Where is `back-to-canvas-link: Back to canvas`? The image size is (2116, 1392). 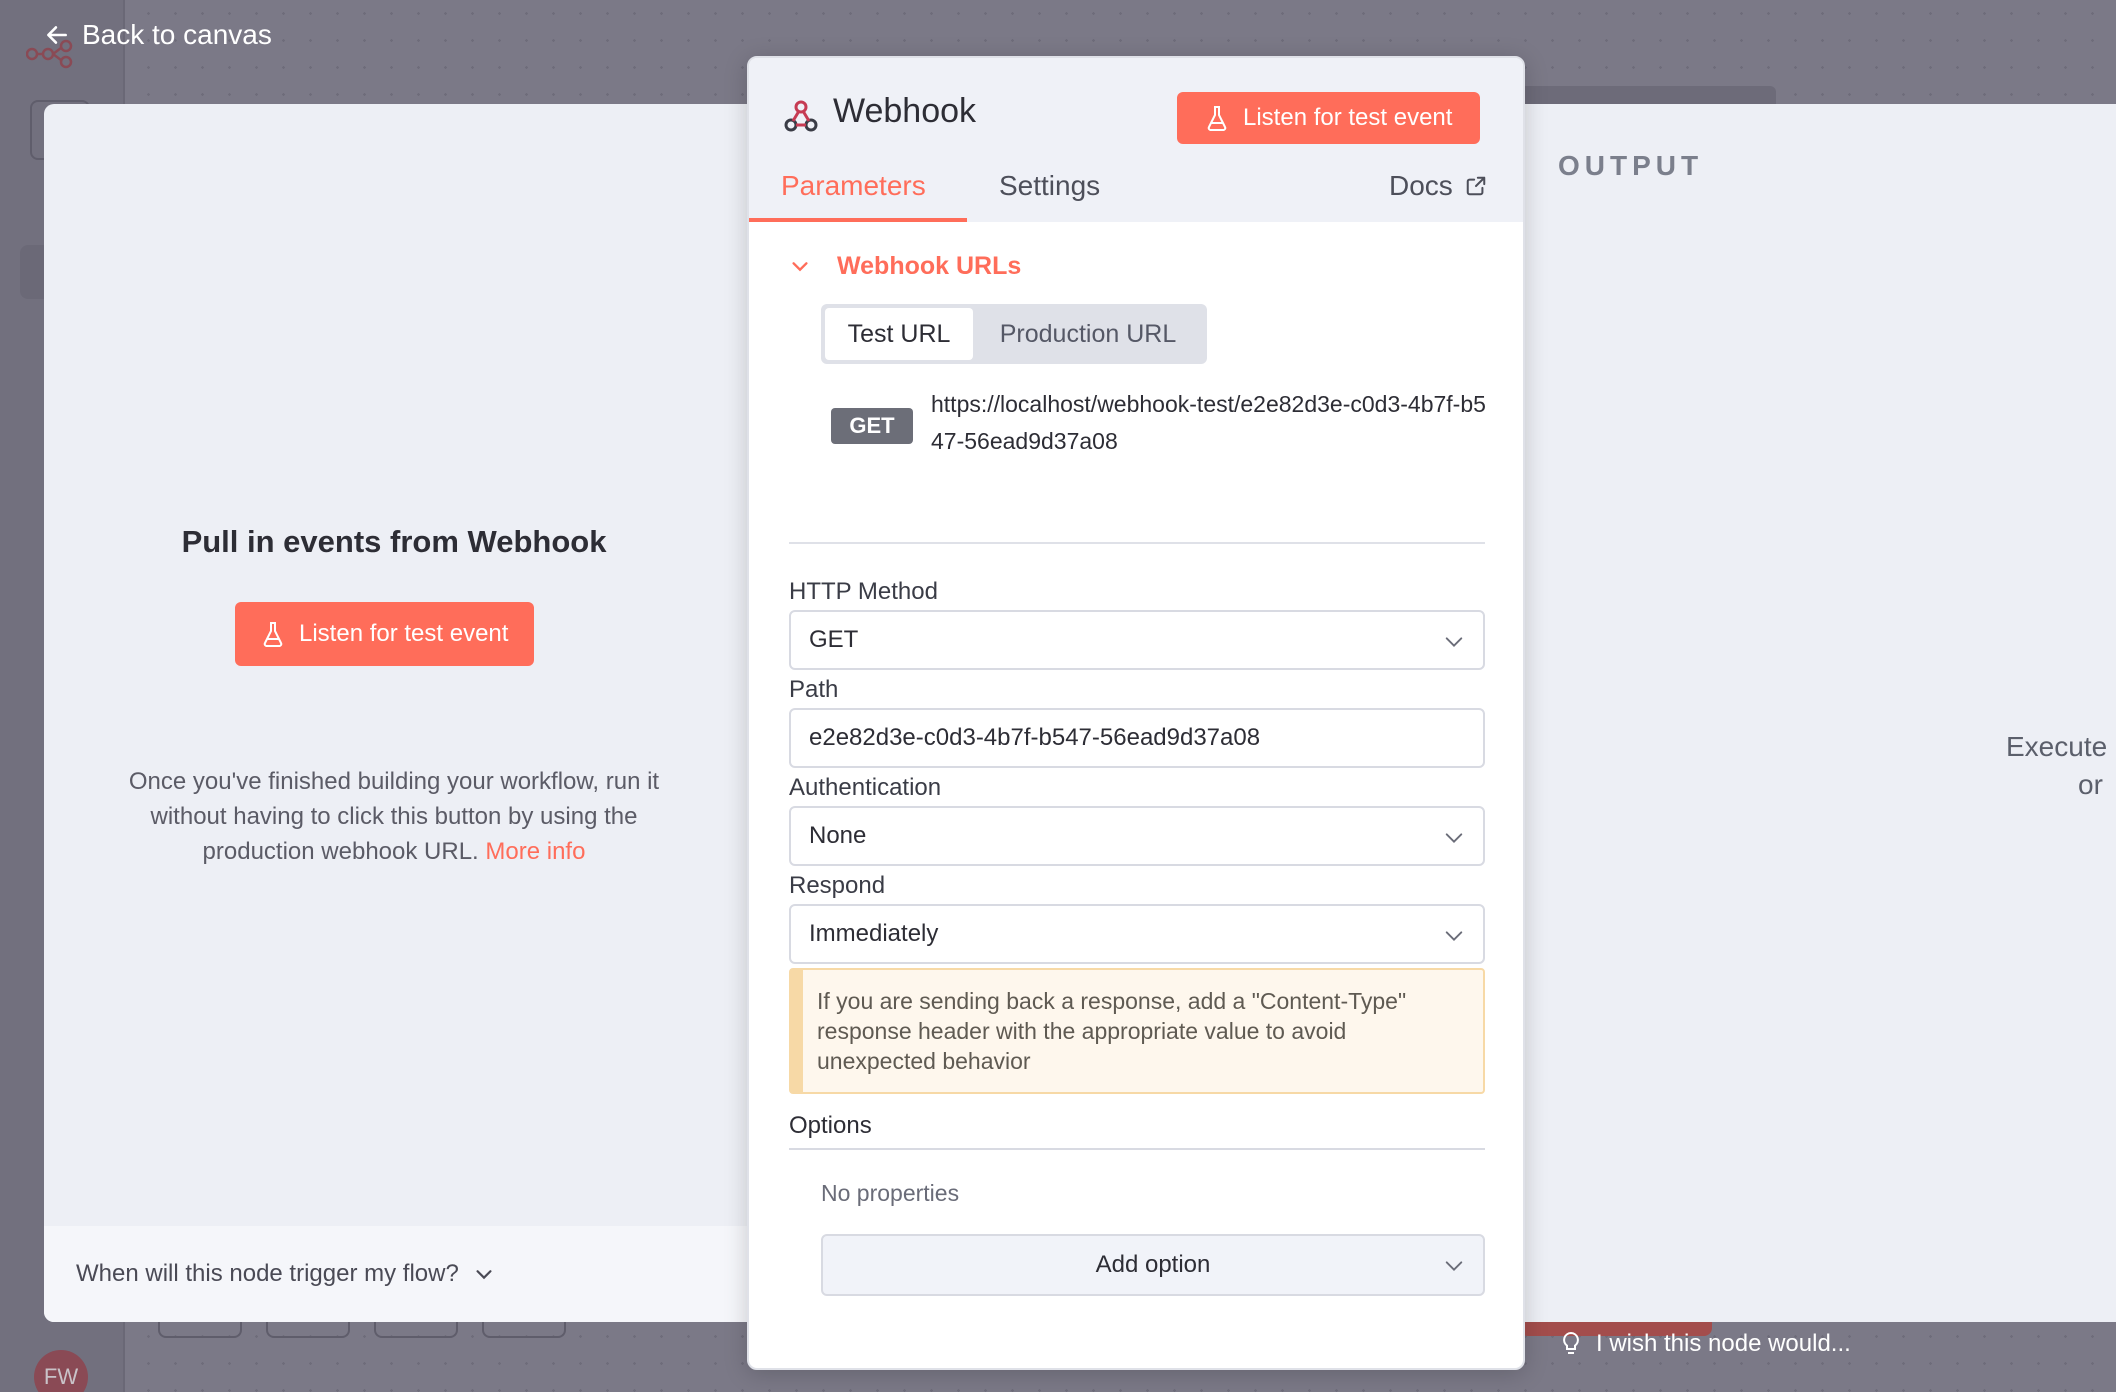 back-to-canvas-link: Back to canvas is located at coordinates (158, 35).